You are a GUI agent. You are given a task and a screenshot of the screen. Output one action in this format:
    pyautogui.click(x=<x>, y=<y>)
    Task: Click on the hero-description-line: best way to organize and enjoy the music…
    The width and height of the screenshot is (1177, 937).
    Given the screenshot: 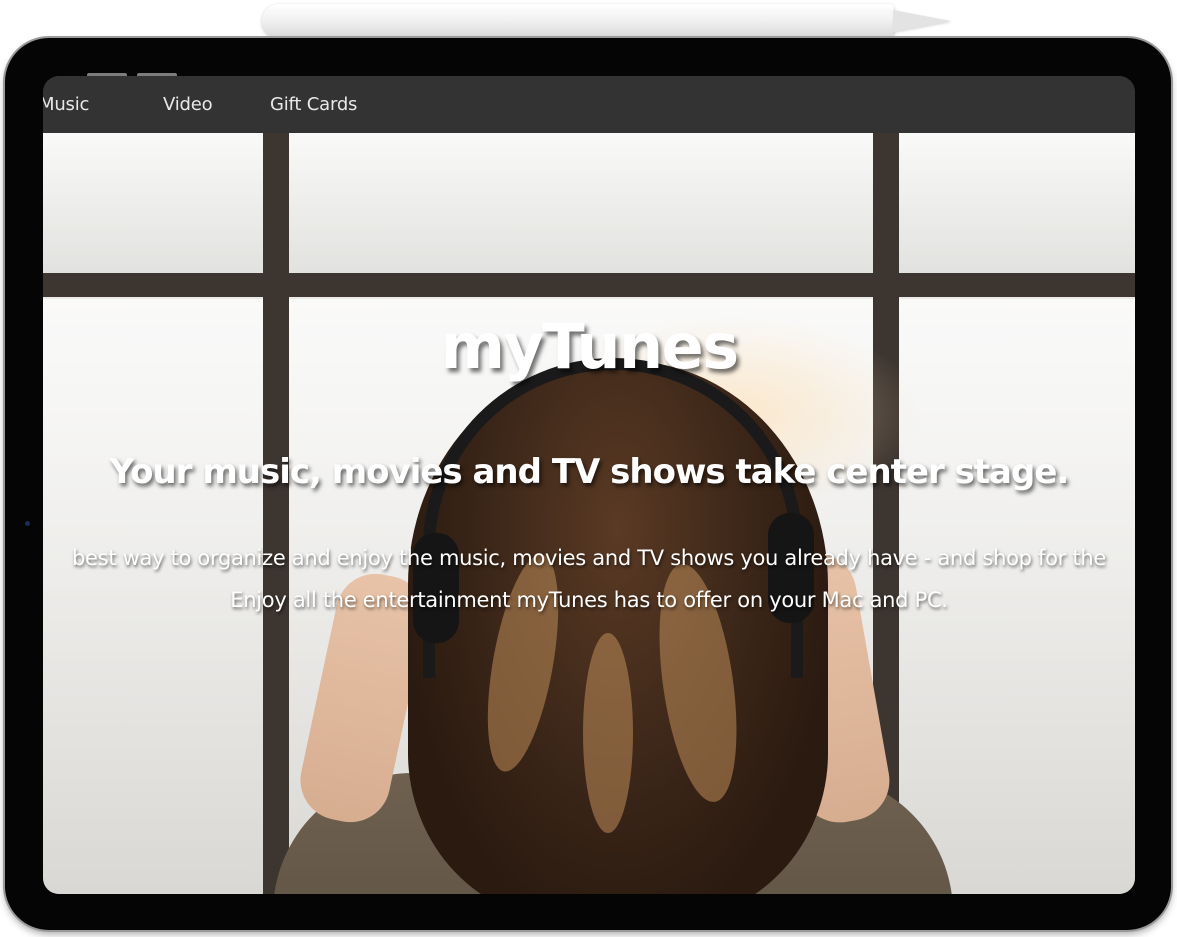 What is the action you would take?
    pyautogui.click(x=589, y=558)
    